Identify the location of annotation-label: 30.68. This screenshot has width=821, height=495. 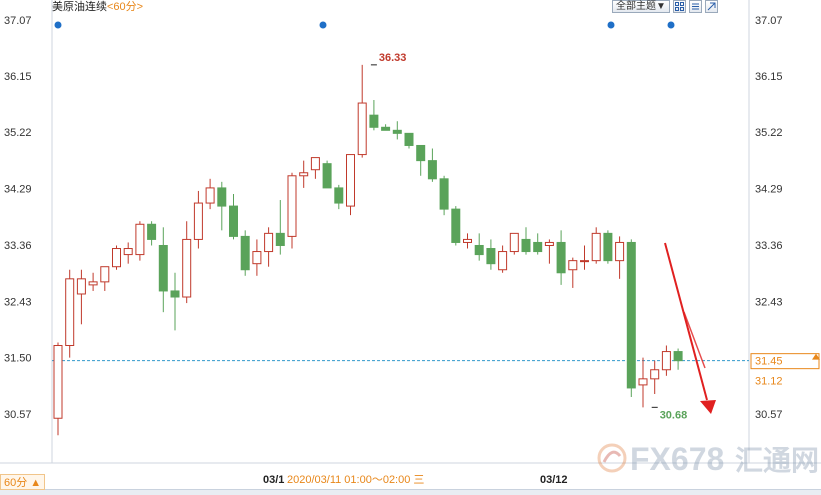
(674, 415).